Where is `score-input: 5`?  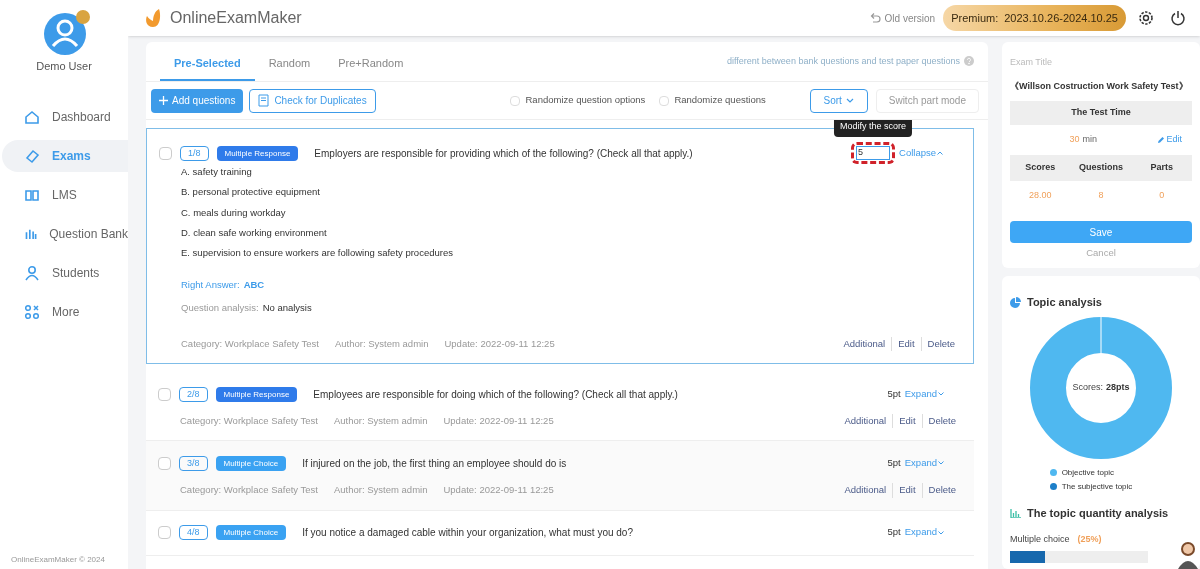
score-input: 5 is located at coordinates (873, 153).